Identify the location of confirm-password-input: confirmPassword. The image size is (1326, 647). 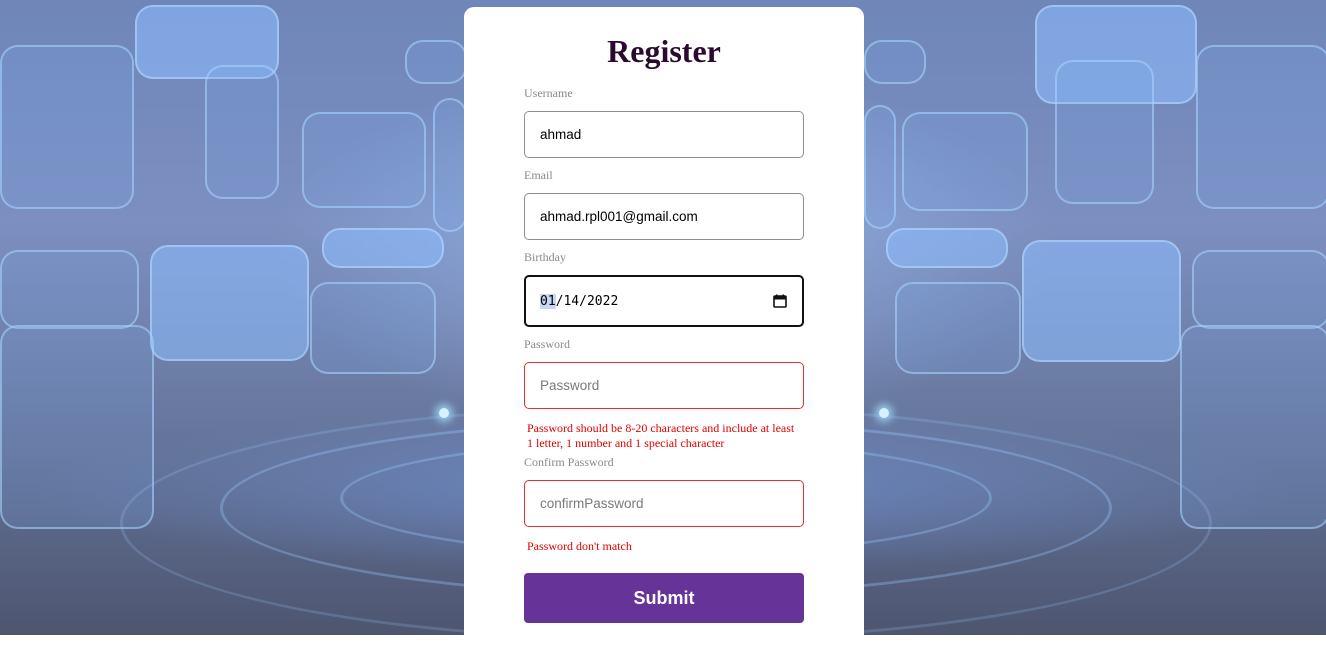
(664, 503).